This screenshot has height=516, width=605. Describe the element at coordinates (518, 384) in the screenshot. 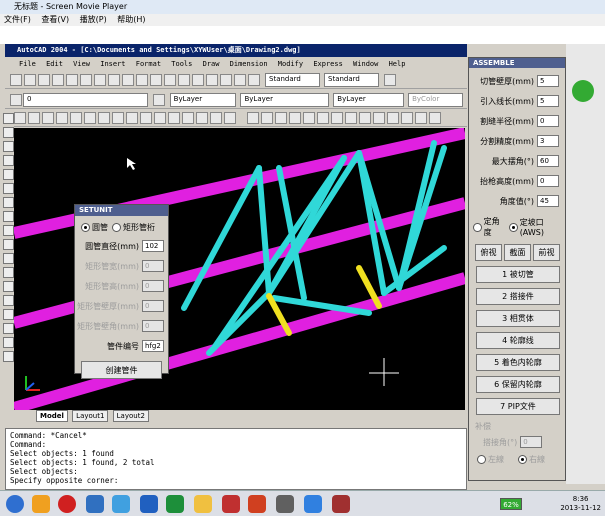

I see `step-keep-contour-button: 6 保留内轮廓` at that location.